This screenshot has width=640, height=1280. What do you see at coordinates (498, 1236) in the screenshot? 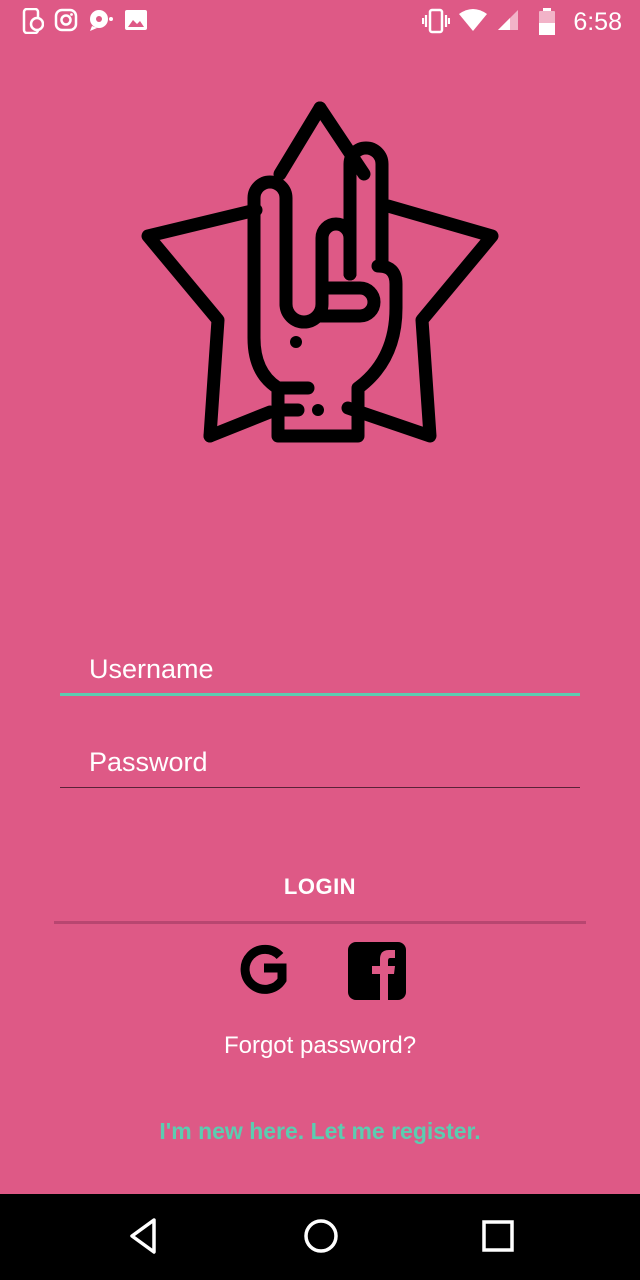
I see `recents-icon` at bounding box center [498, 1236].